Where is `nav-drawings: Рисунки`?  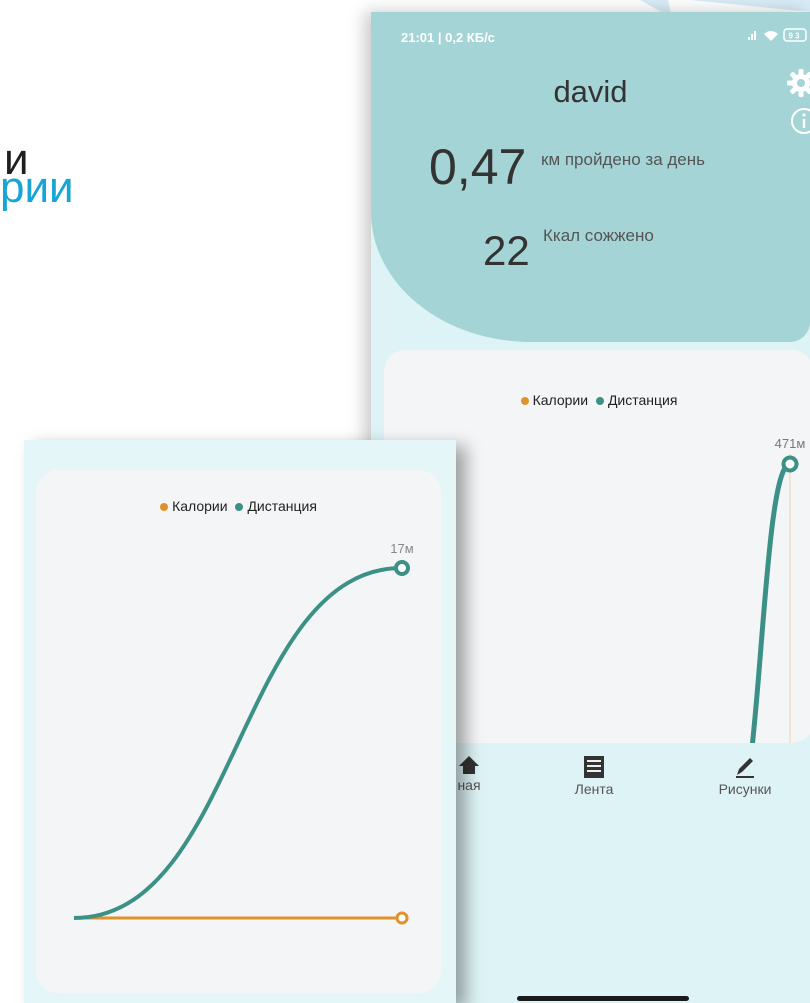 nav-drawings: Рисунки is located at coordinates (745, 776).